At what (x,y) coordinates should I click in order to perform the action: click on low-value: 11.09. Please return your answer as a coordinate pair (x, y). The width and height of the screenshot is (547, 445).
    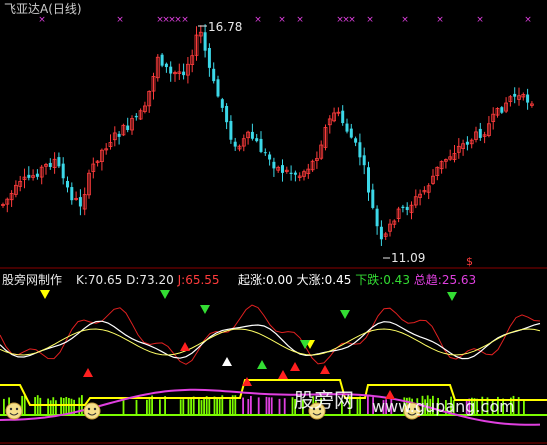
    Looking at the image, I should click on (408, 258).